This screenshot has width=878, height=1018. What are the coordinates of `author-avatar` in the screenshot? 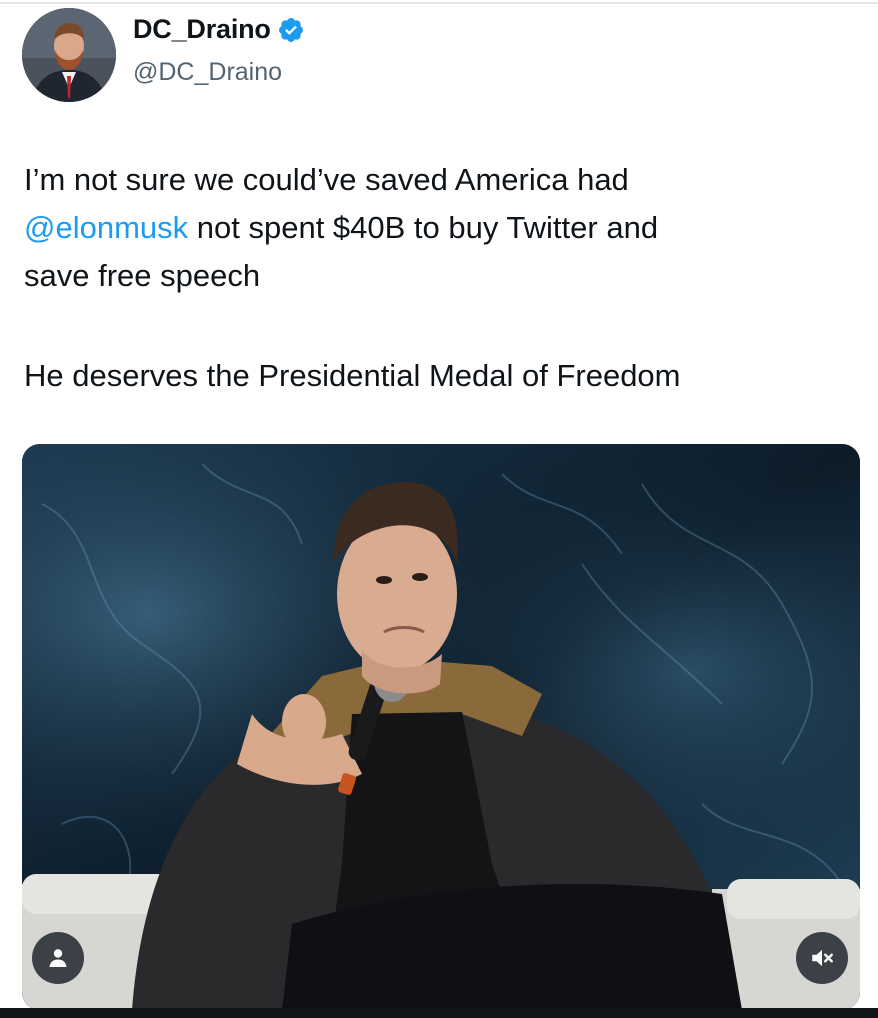 It's located at (69, 55).